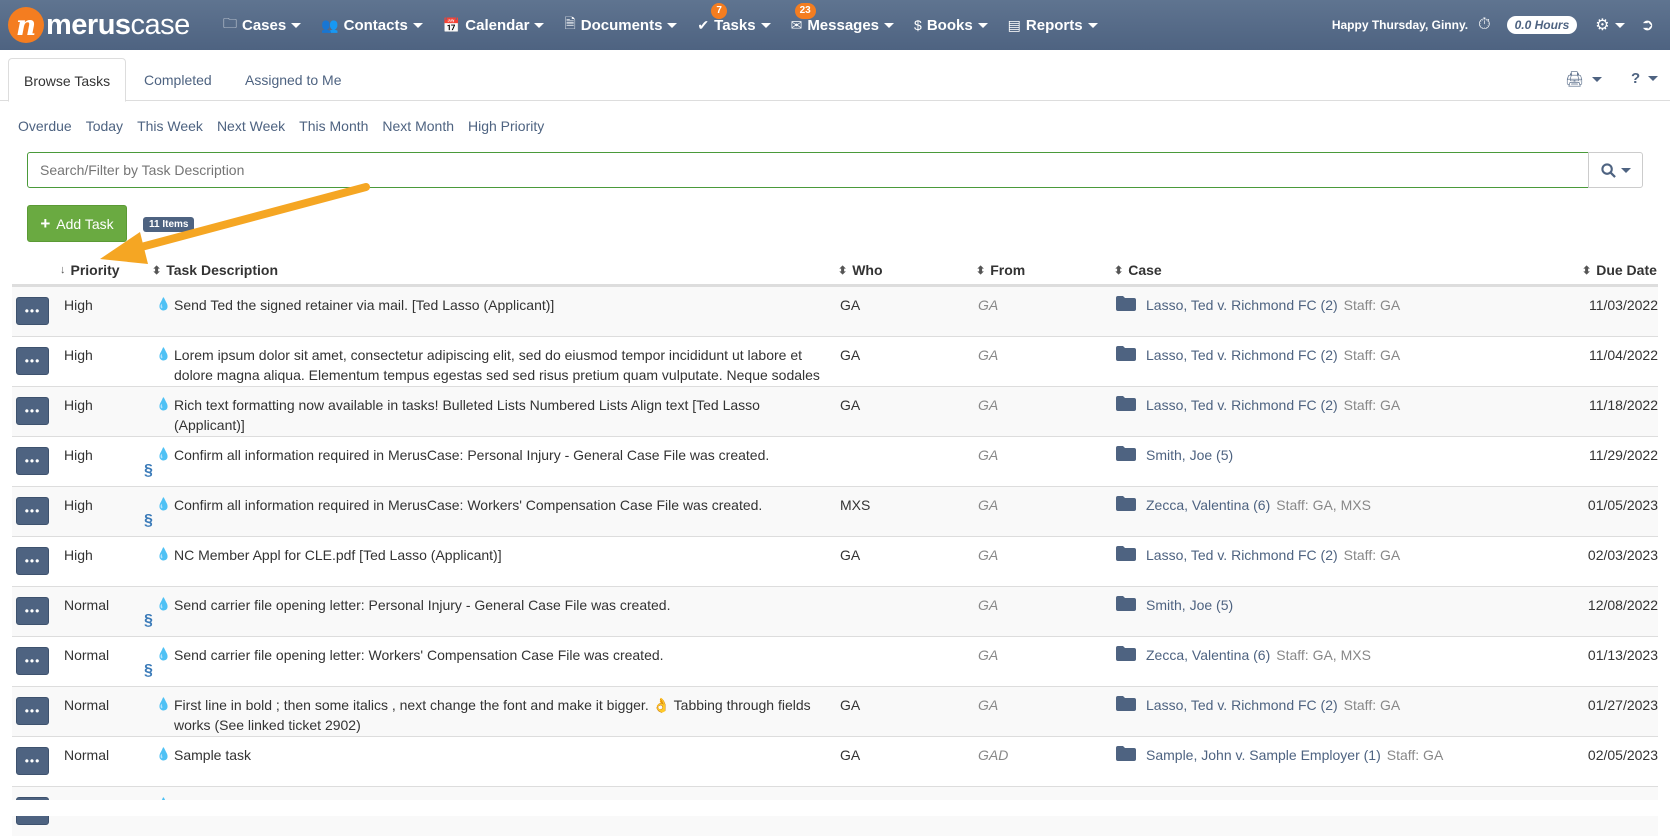 This screenshot has width=1670, height=836. What do you see at coordinates (67, 80) in the screenshot?
I see `tab-browse-tasks: Browse Tasks` at bounding box center [67, 80].